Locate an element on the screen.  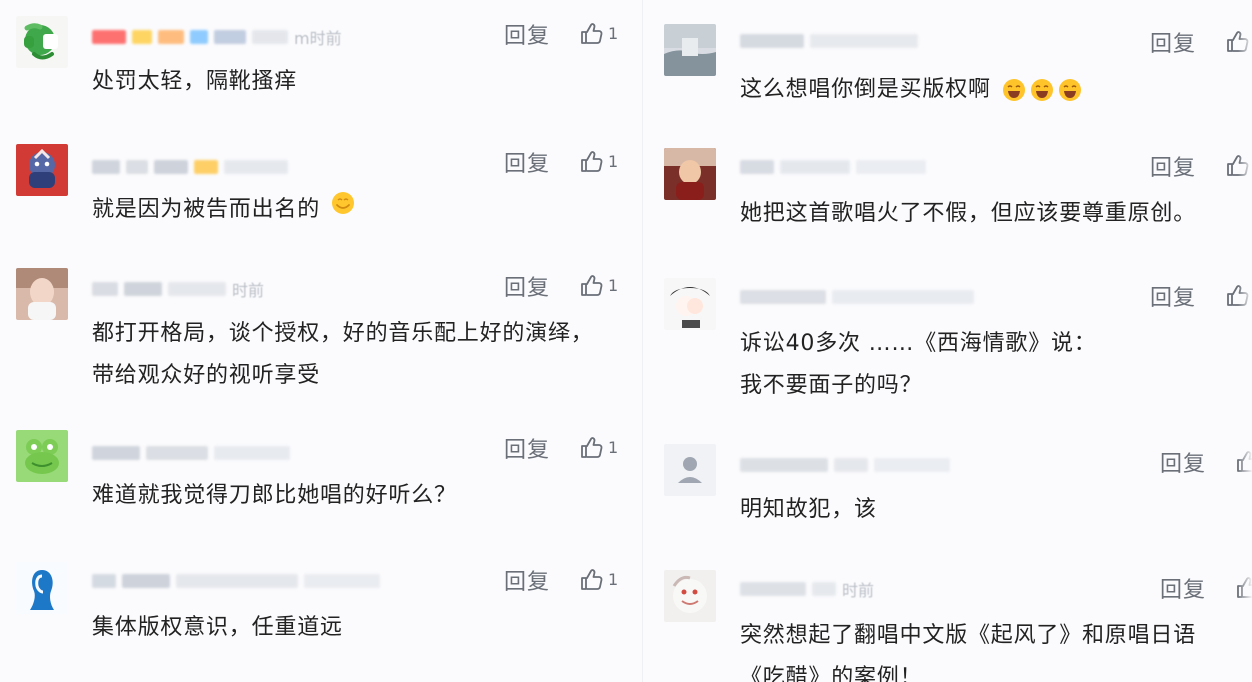
comment-text: 处罚太轻，隔靴搔痒 is located at coordinates (195, 81).